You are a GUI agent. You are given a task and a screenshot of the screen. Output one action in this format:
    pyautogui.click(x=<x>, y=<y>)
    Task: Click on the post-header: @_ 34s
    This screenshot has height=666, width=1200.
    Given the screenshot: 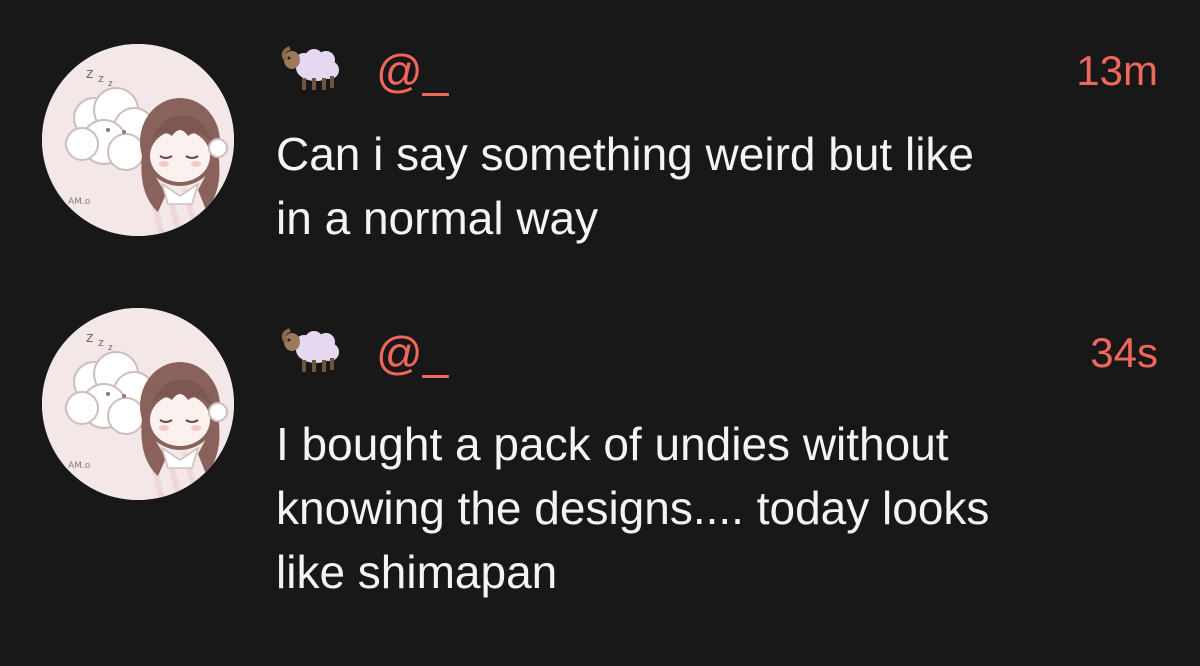 What is the action you would take?
    pyautogui.click(x=718, y=352)
    